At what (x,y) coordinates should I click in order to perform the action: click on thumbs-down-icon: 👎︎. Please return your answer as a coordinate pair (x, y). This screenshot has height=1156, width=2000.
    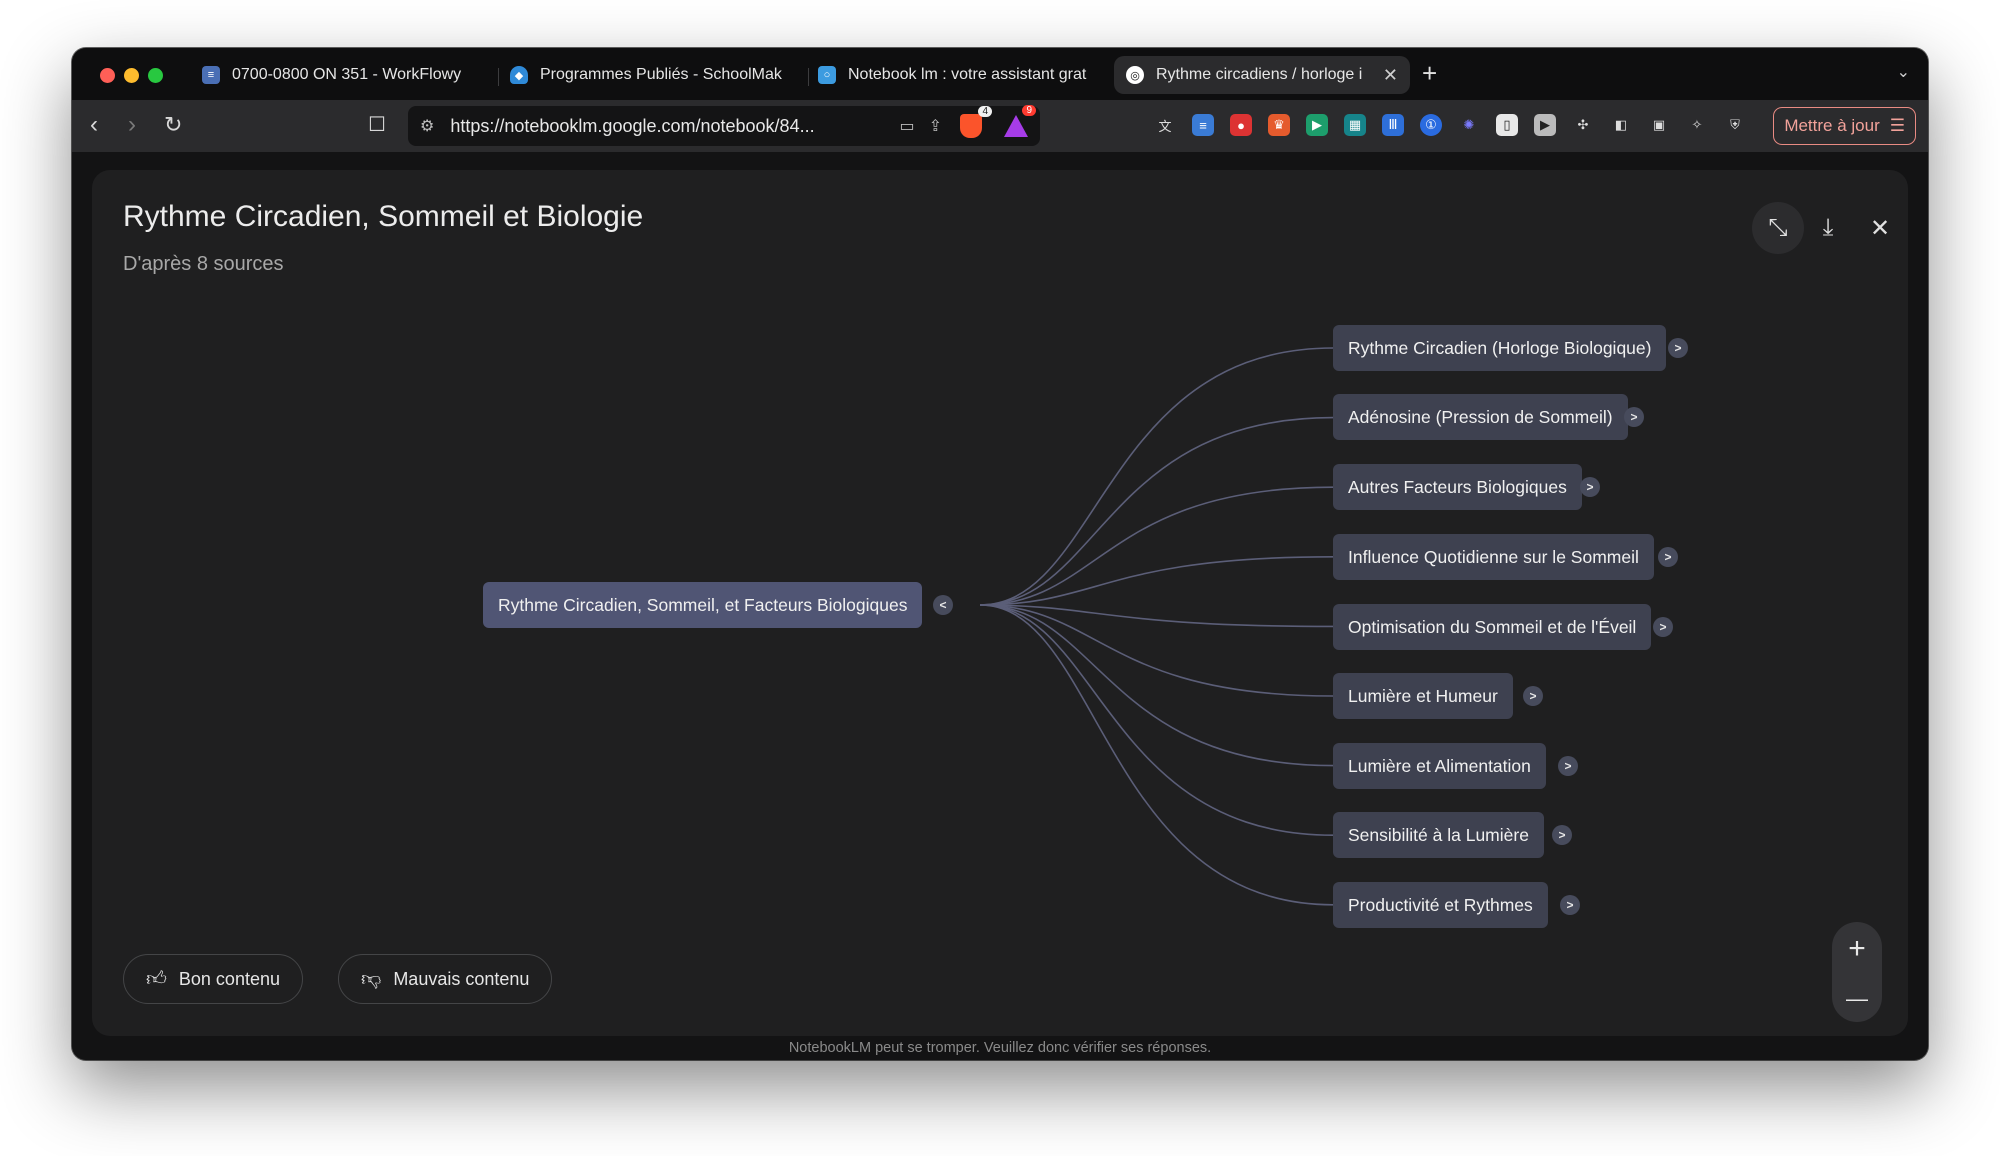
    Looking at the image, I should click on (371, 979).